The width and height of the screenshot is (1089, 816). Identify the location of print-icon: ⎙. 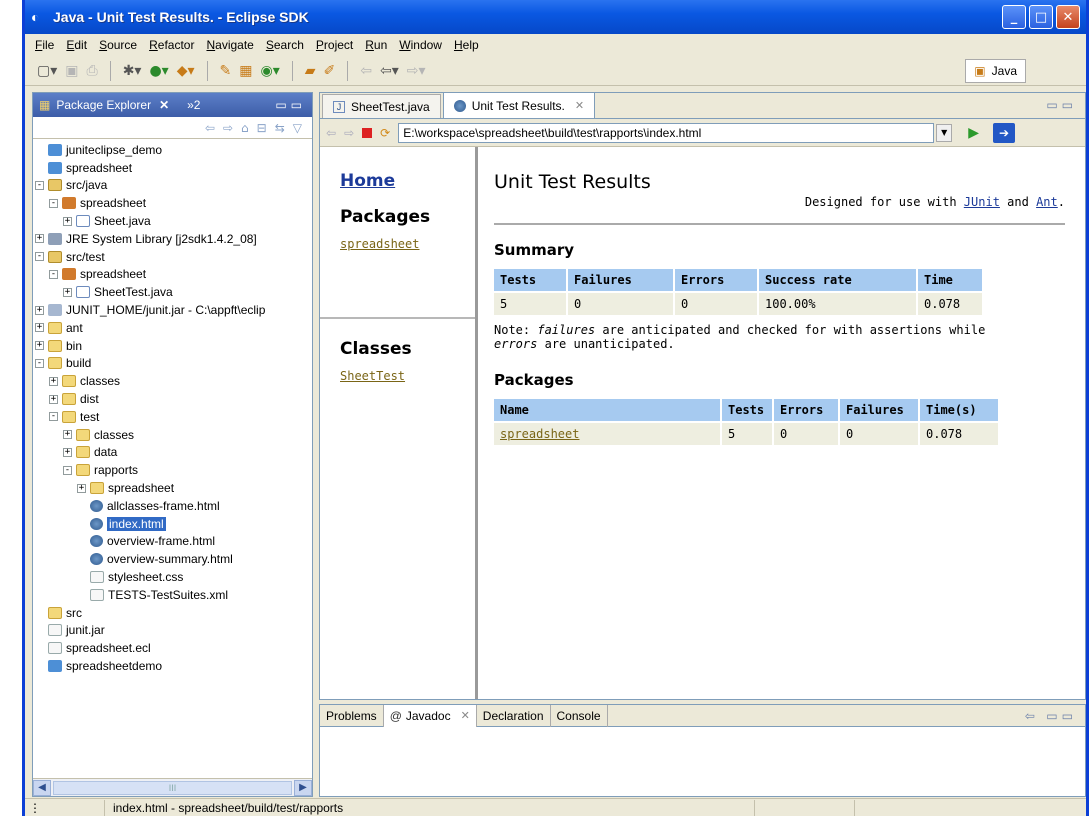
(92, 71).